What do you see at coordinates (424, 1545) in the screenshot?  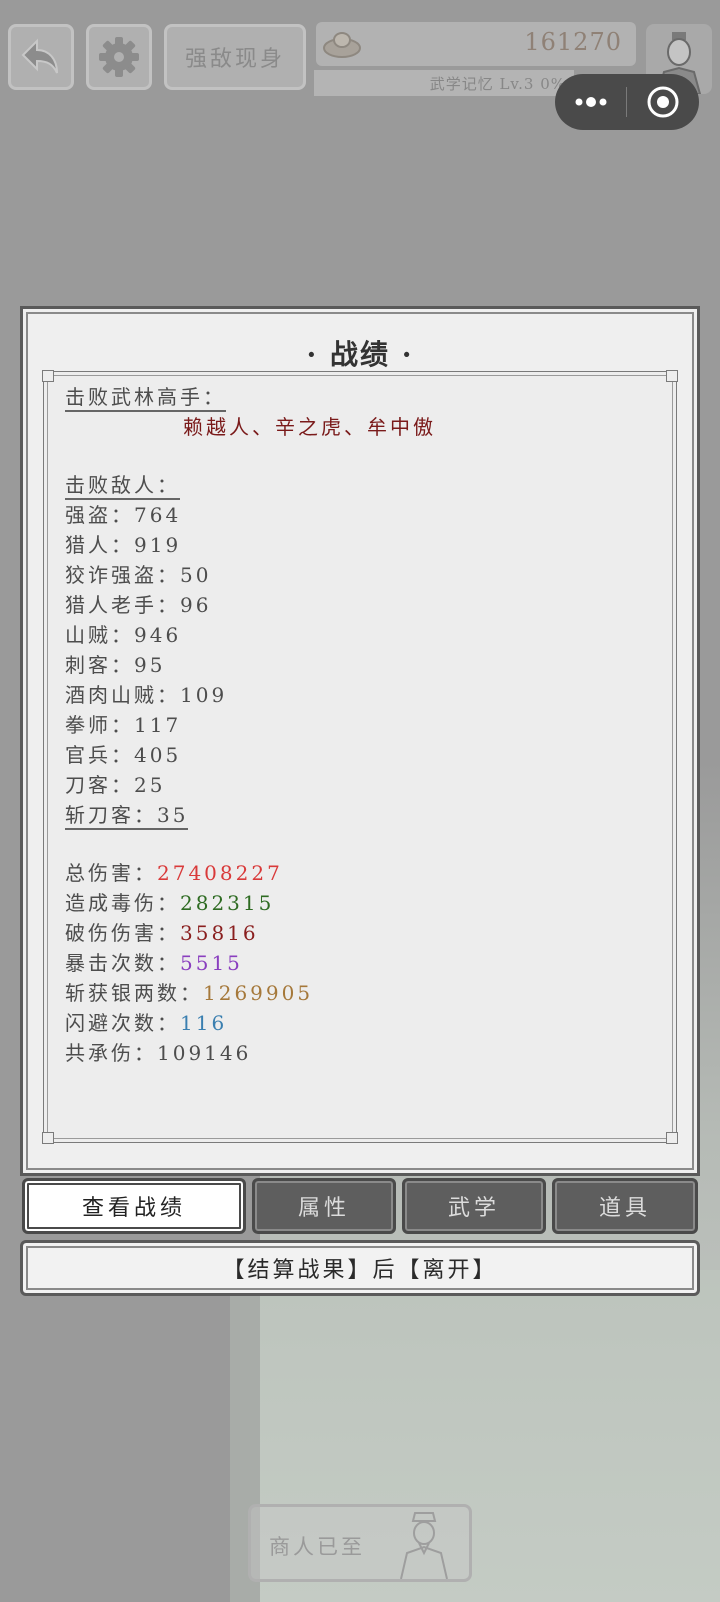 I see `merchant-portrait-icon` at bounding box center [424, 1545].